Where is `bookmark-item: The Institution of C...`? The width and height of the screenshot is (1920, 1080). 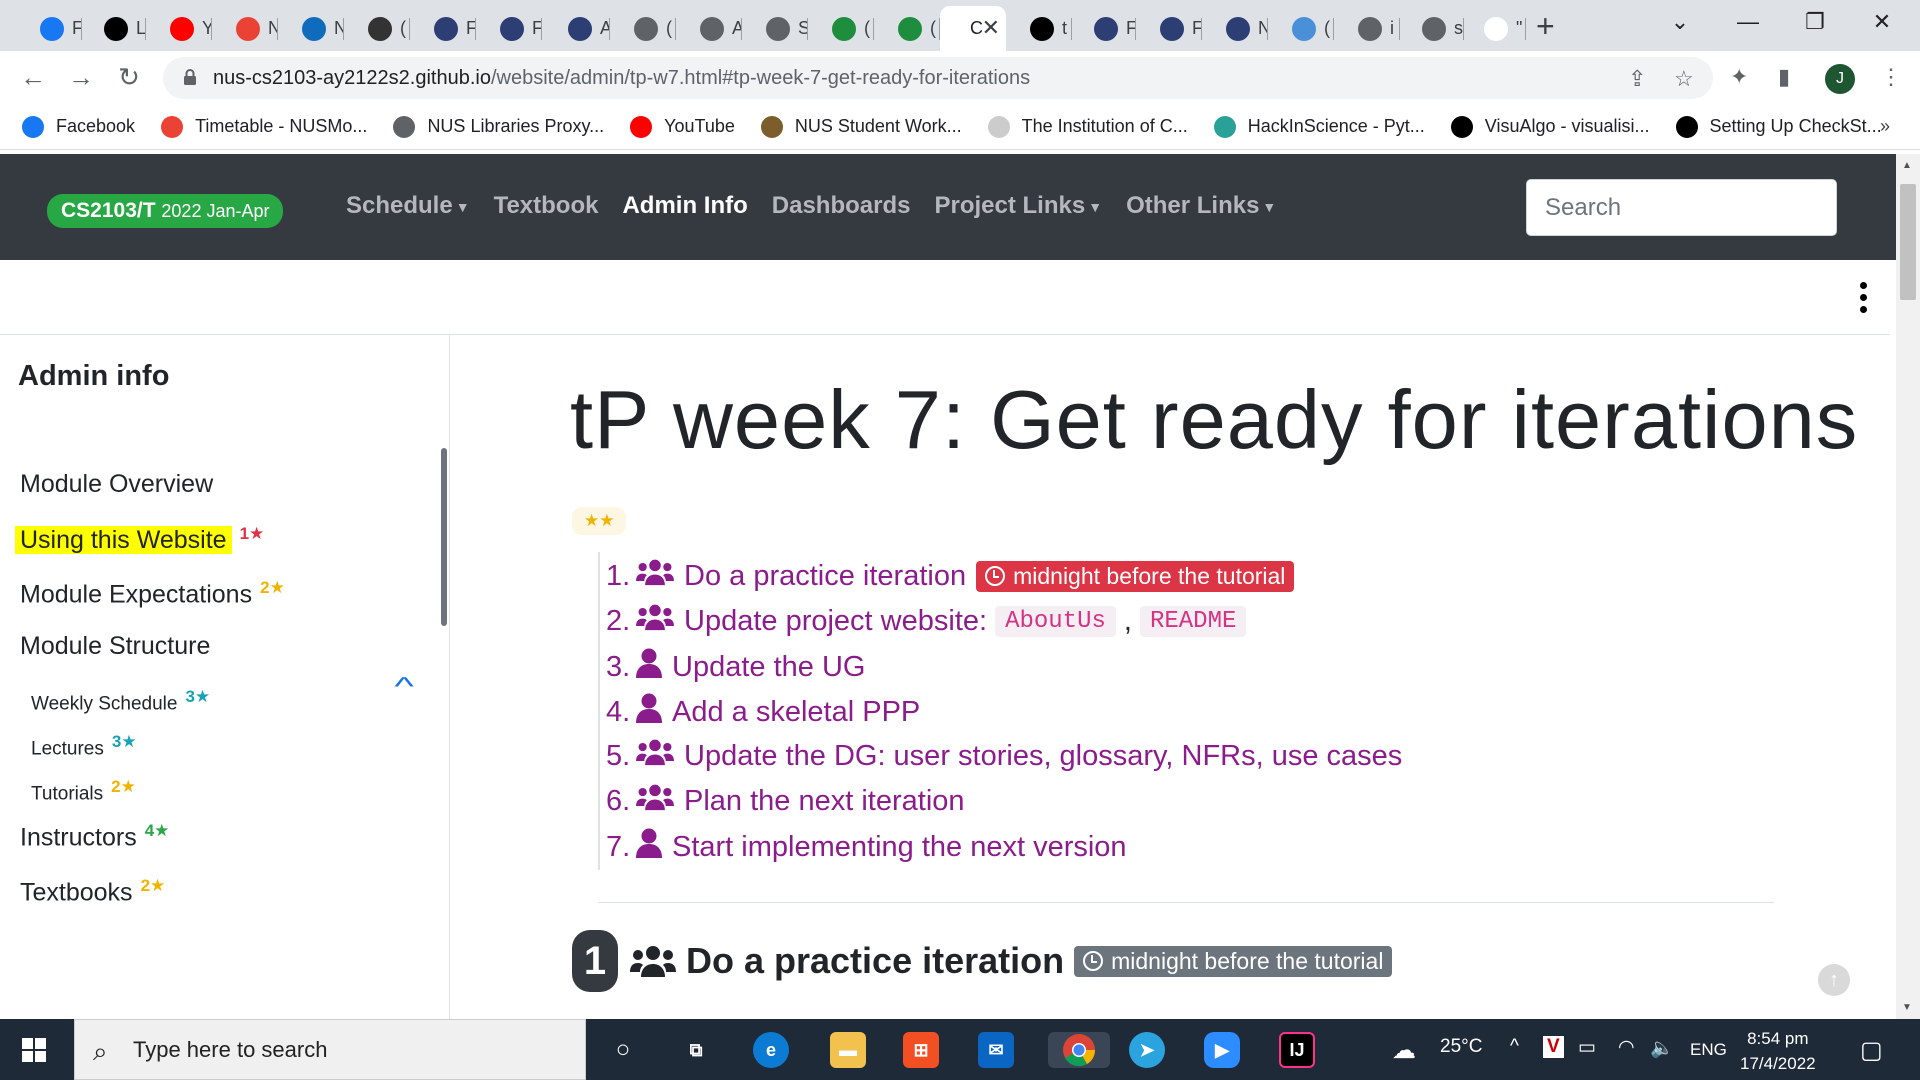 bookmark-item: The Institution of C... is located at coordinates (1087, 126).